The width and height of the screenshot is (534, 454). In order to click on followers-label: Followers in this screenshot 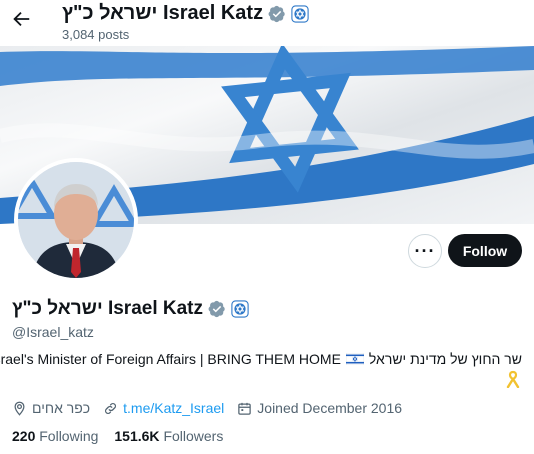, I will do `click(193, 436)`.